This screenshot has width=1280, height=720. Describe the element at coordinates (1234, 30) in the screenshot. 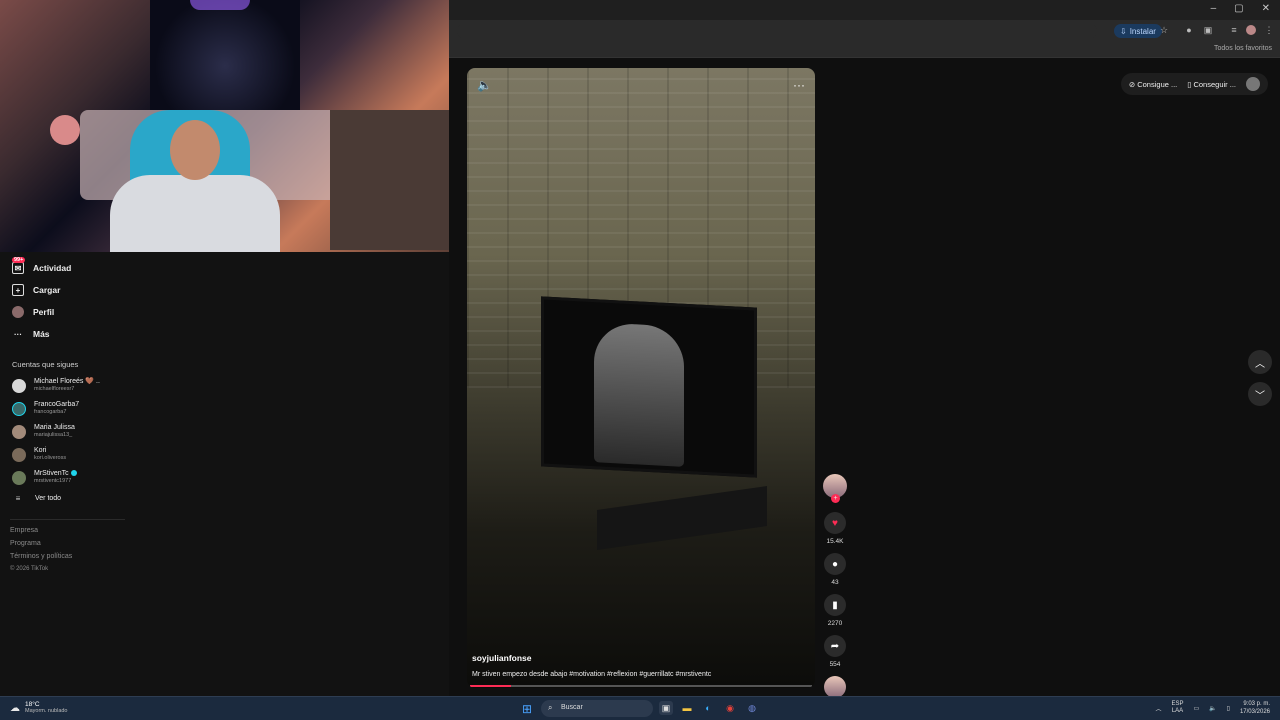

I see `media-icon: ≡` at that location.